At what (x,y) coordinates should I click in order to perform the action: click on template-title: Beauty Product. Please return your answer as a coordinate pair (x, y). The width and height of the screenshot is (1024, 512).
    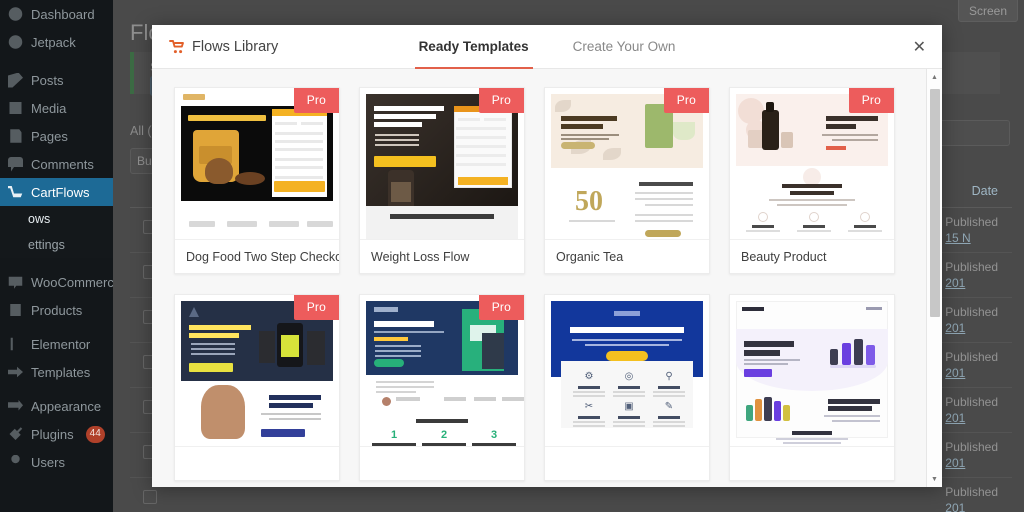
    Looking at the image, I should click on (784, 256).